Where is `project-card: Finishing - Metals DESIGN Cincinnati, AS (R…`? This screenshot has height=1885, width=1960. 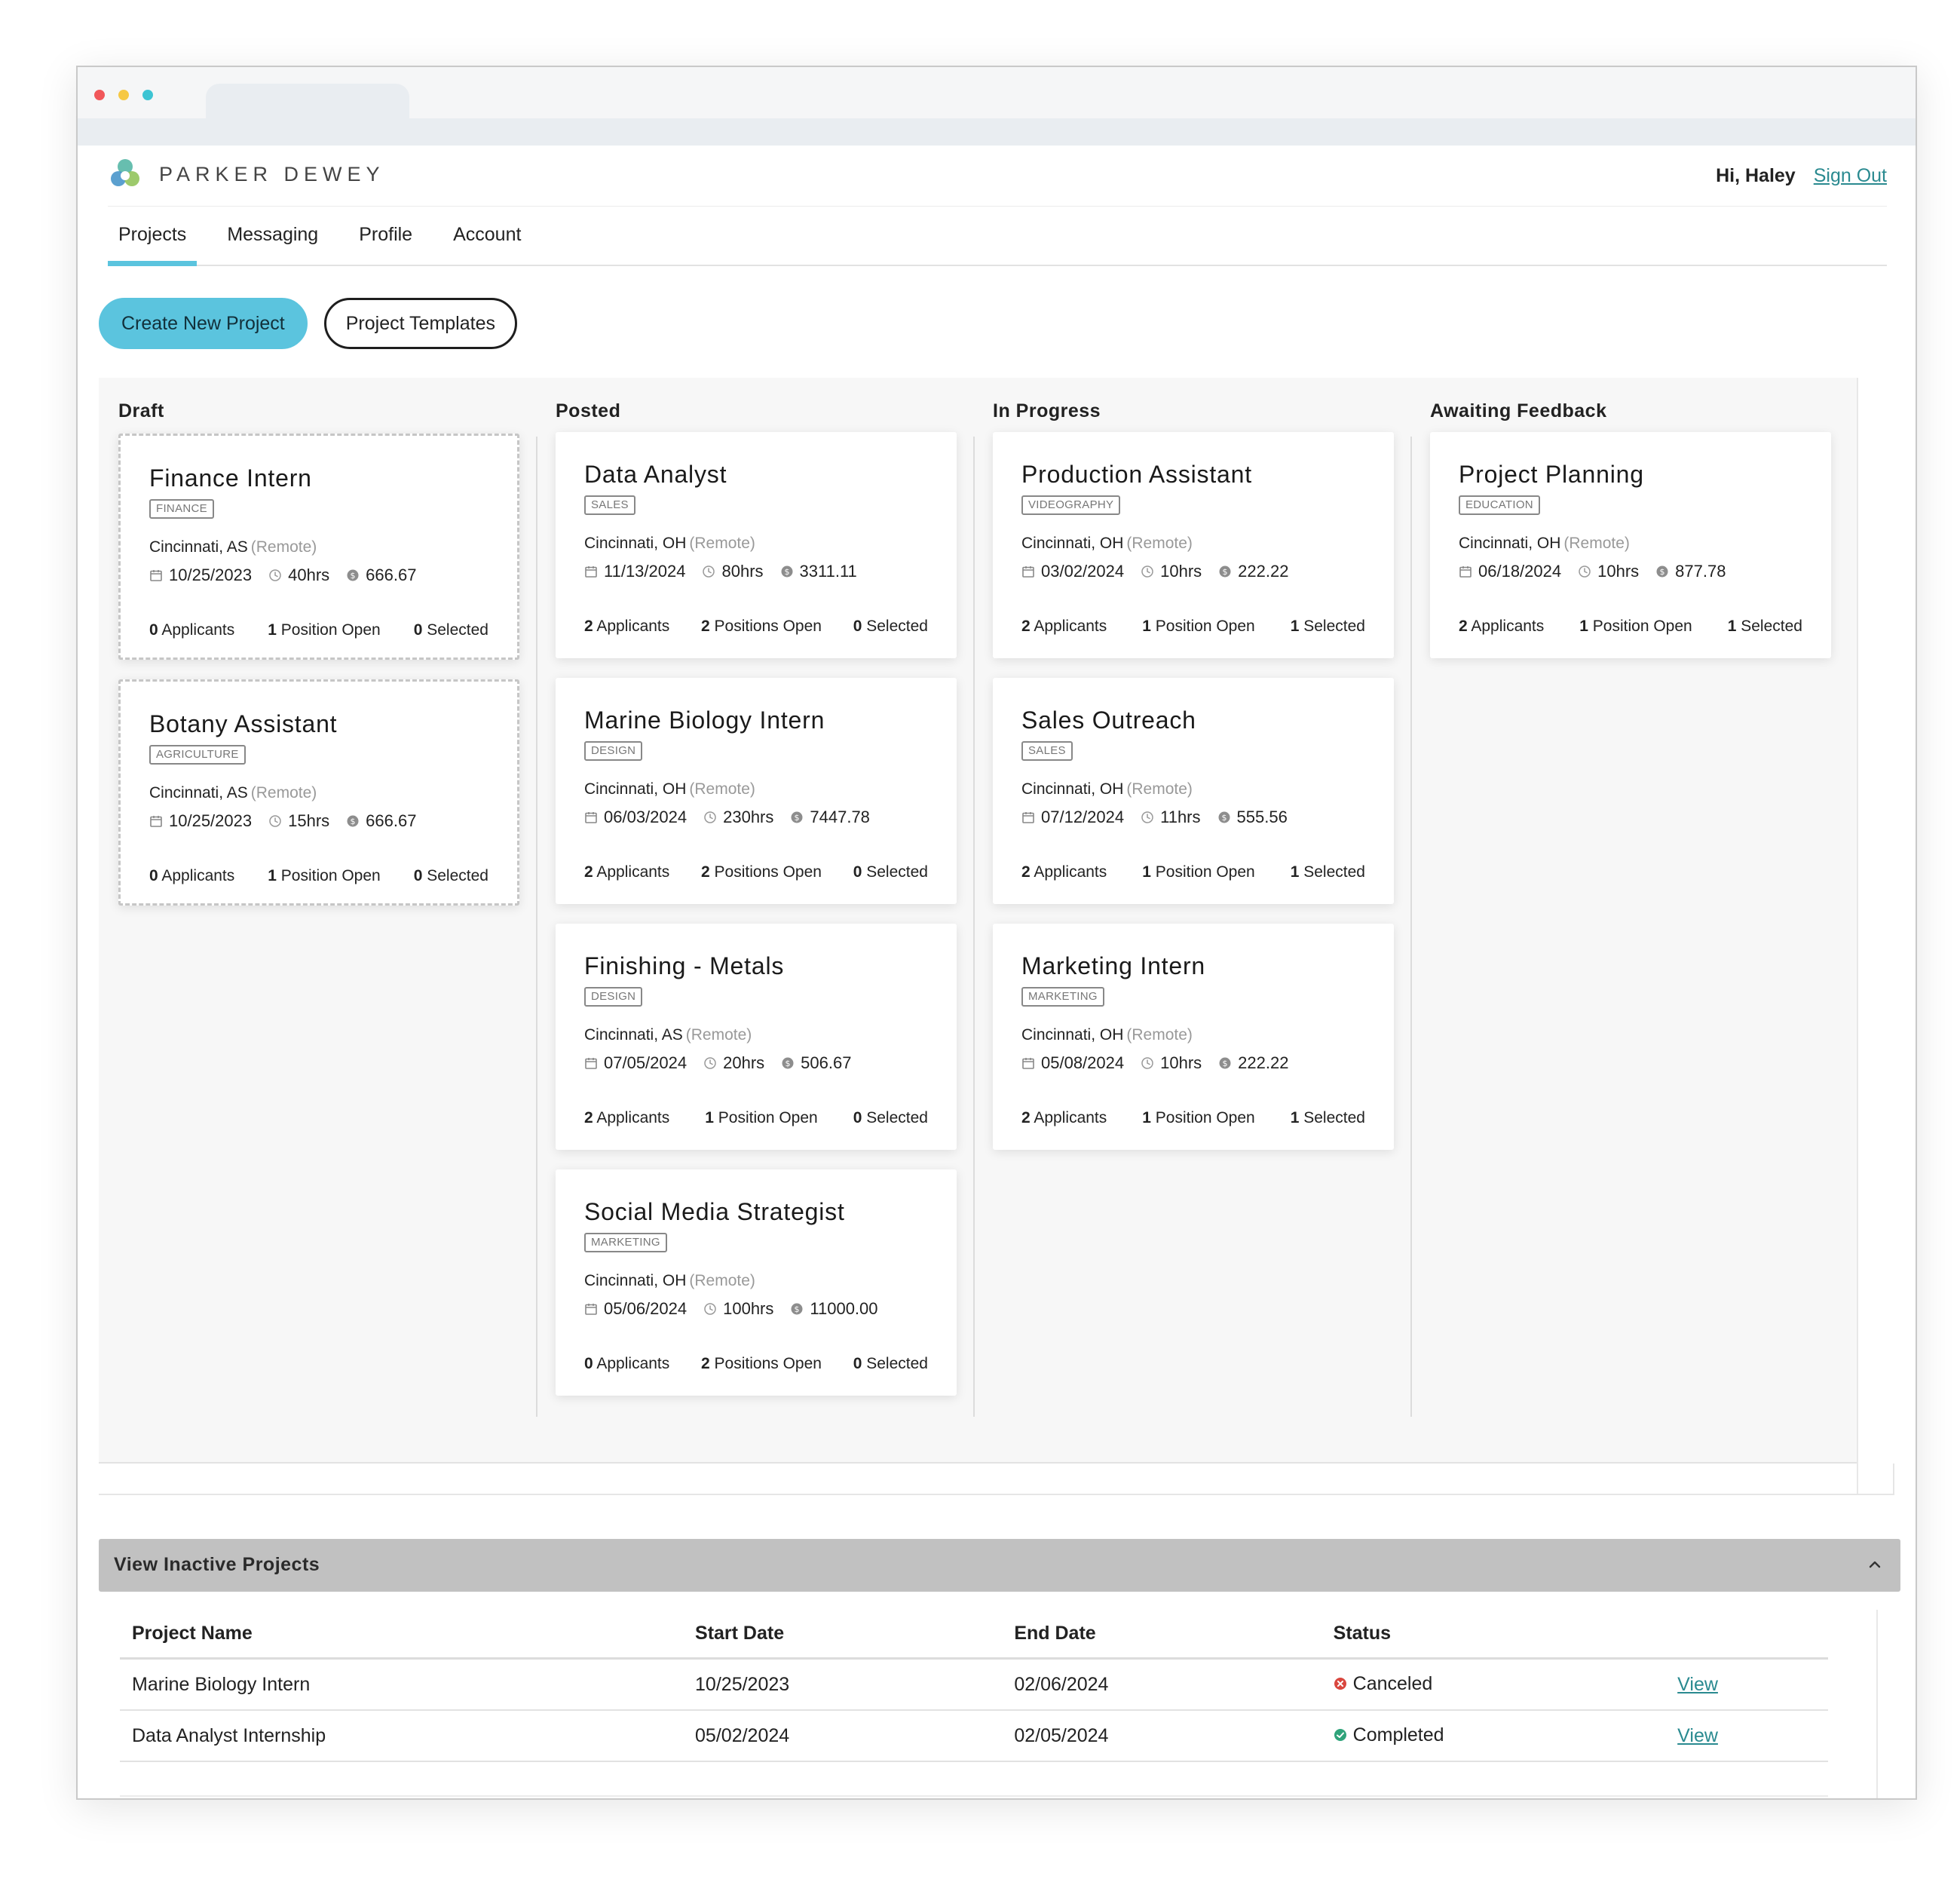 project-card: Finishing - Metals DESIGN Cincinnati, AS (R… is located at coordinates (756, 1037).